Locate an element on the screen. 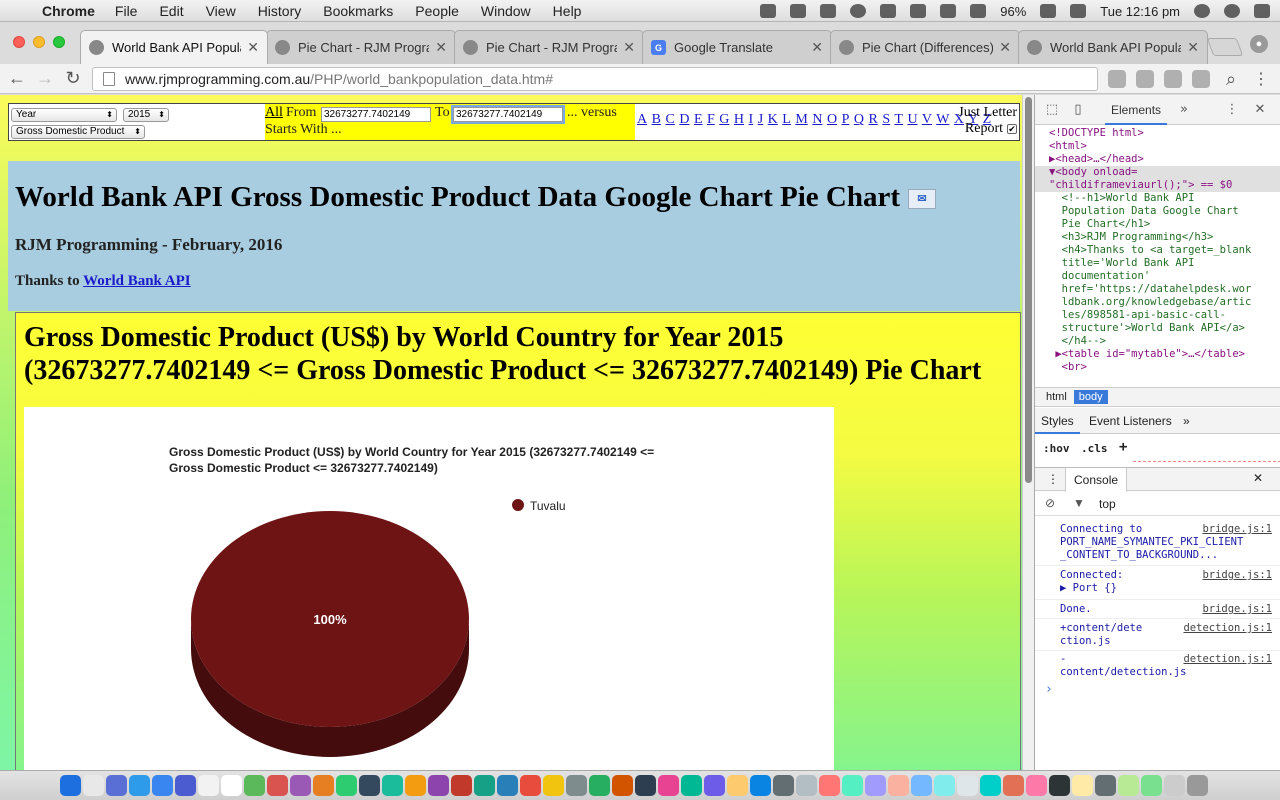 Image resolution: width=1280 pixels, height=800 pixels. time-machine-icon is located at coordinates (858, 11).